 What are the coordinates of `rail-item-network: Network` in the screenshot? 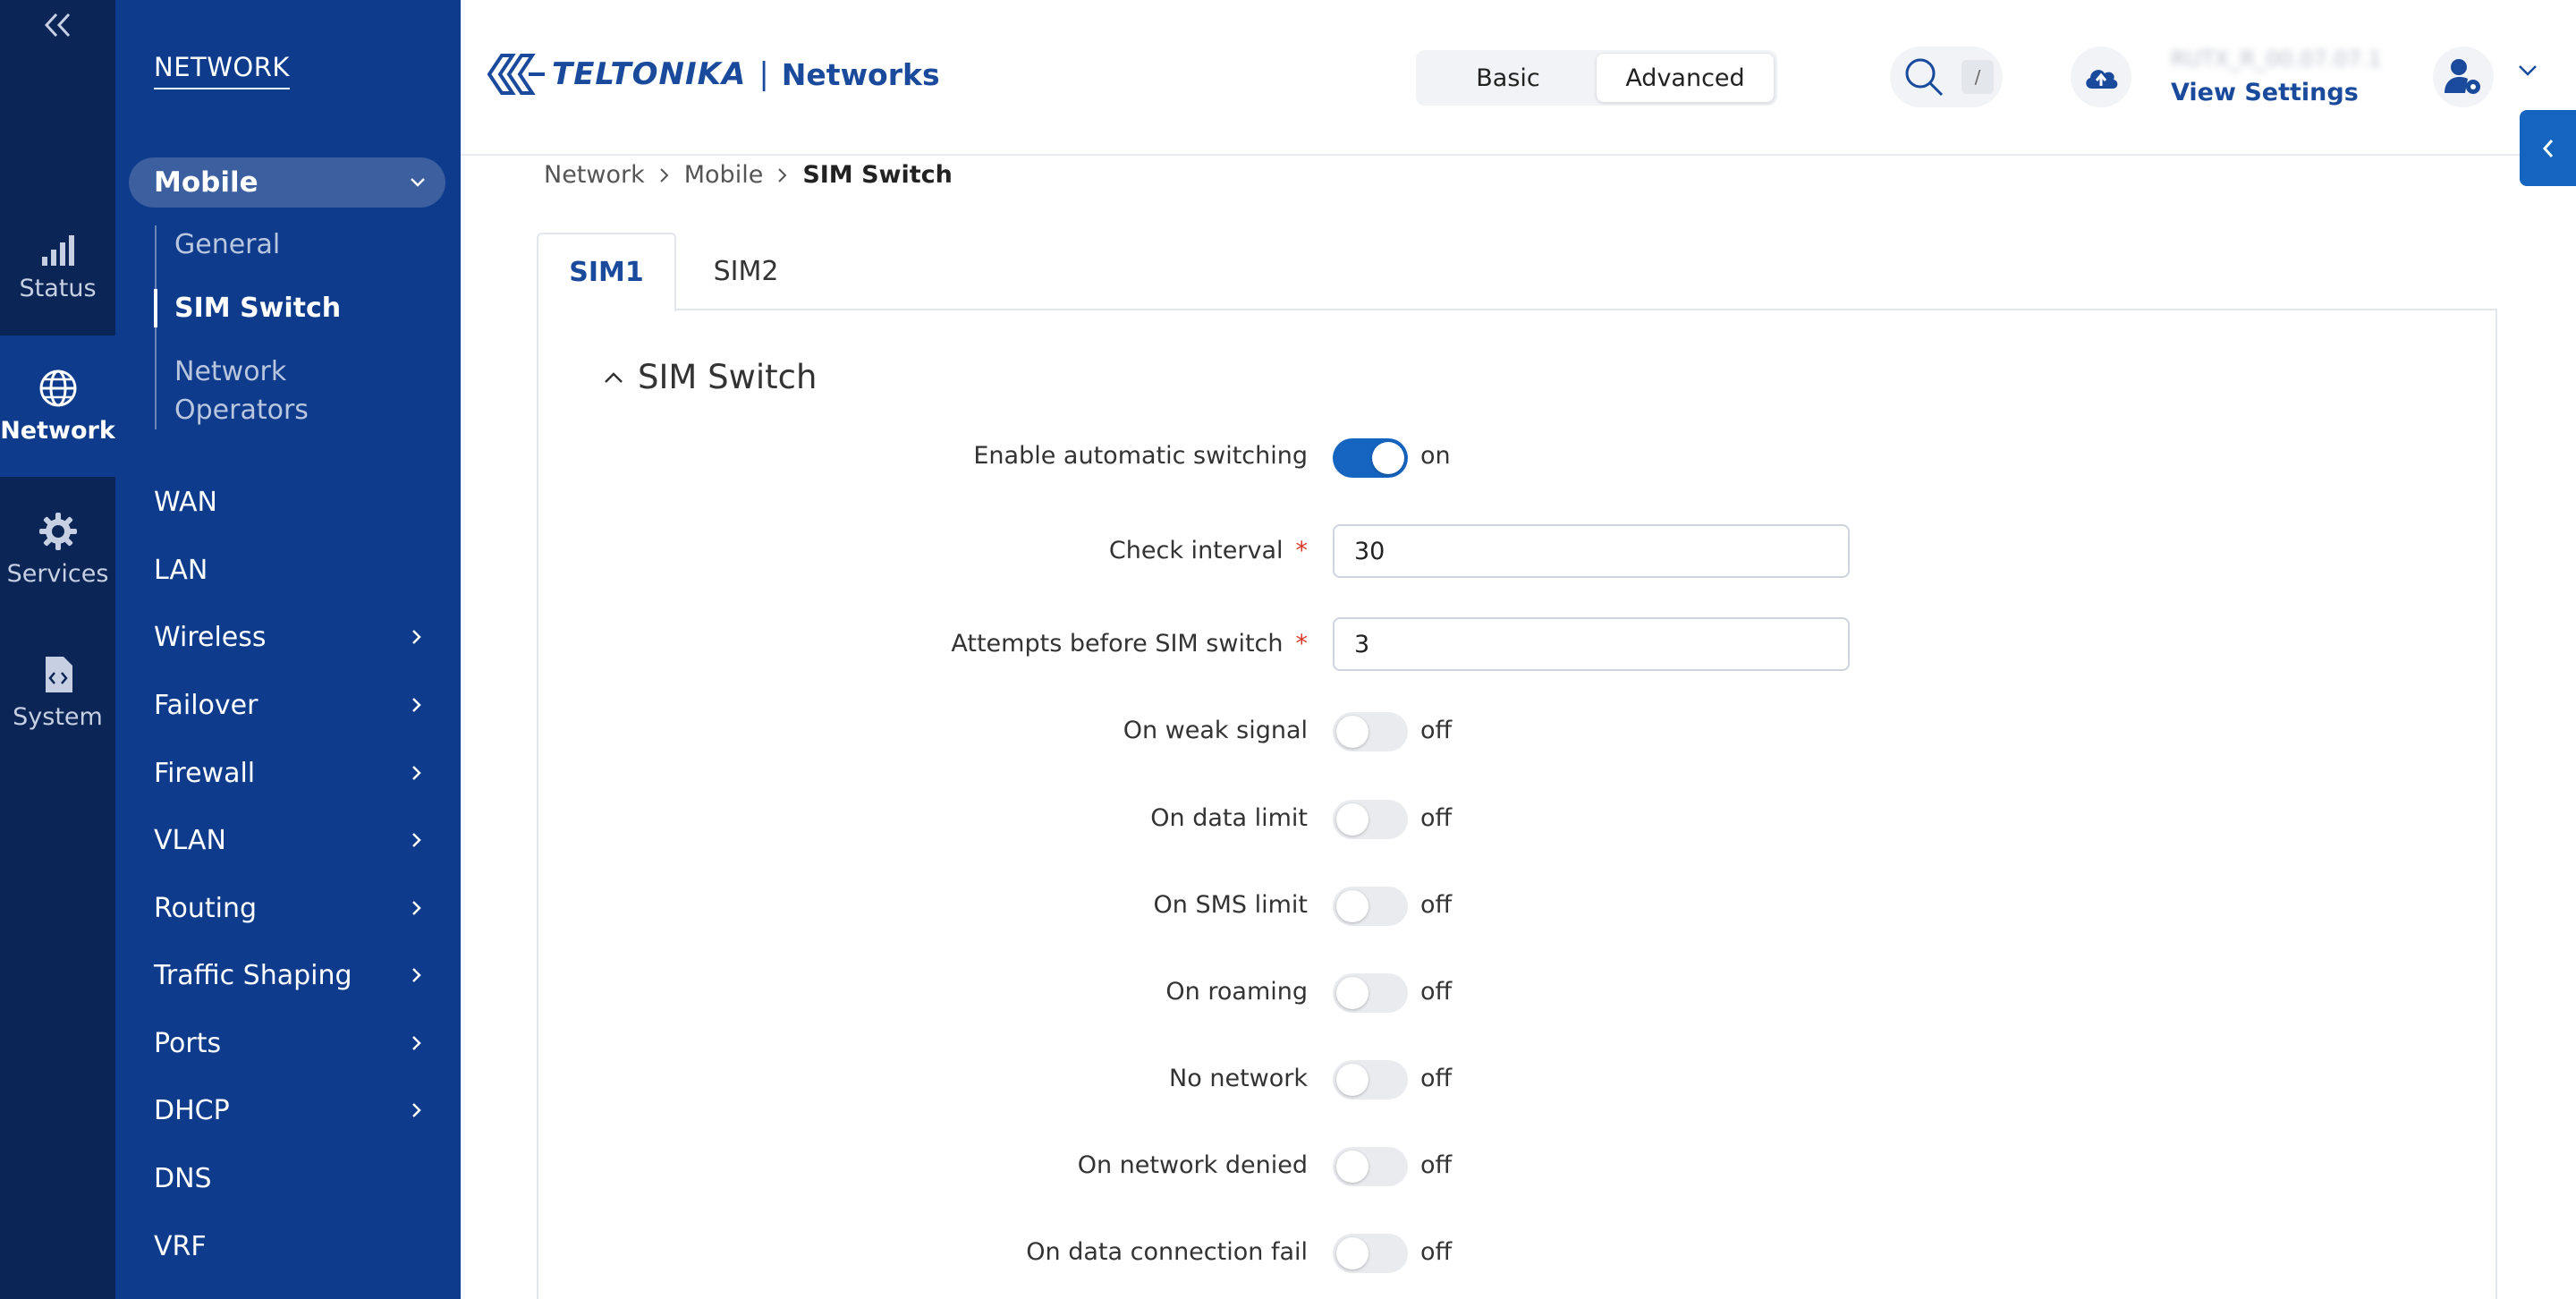 It's located at (57, 406).